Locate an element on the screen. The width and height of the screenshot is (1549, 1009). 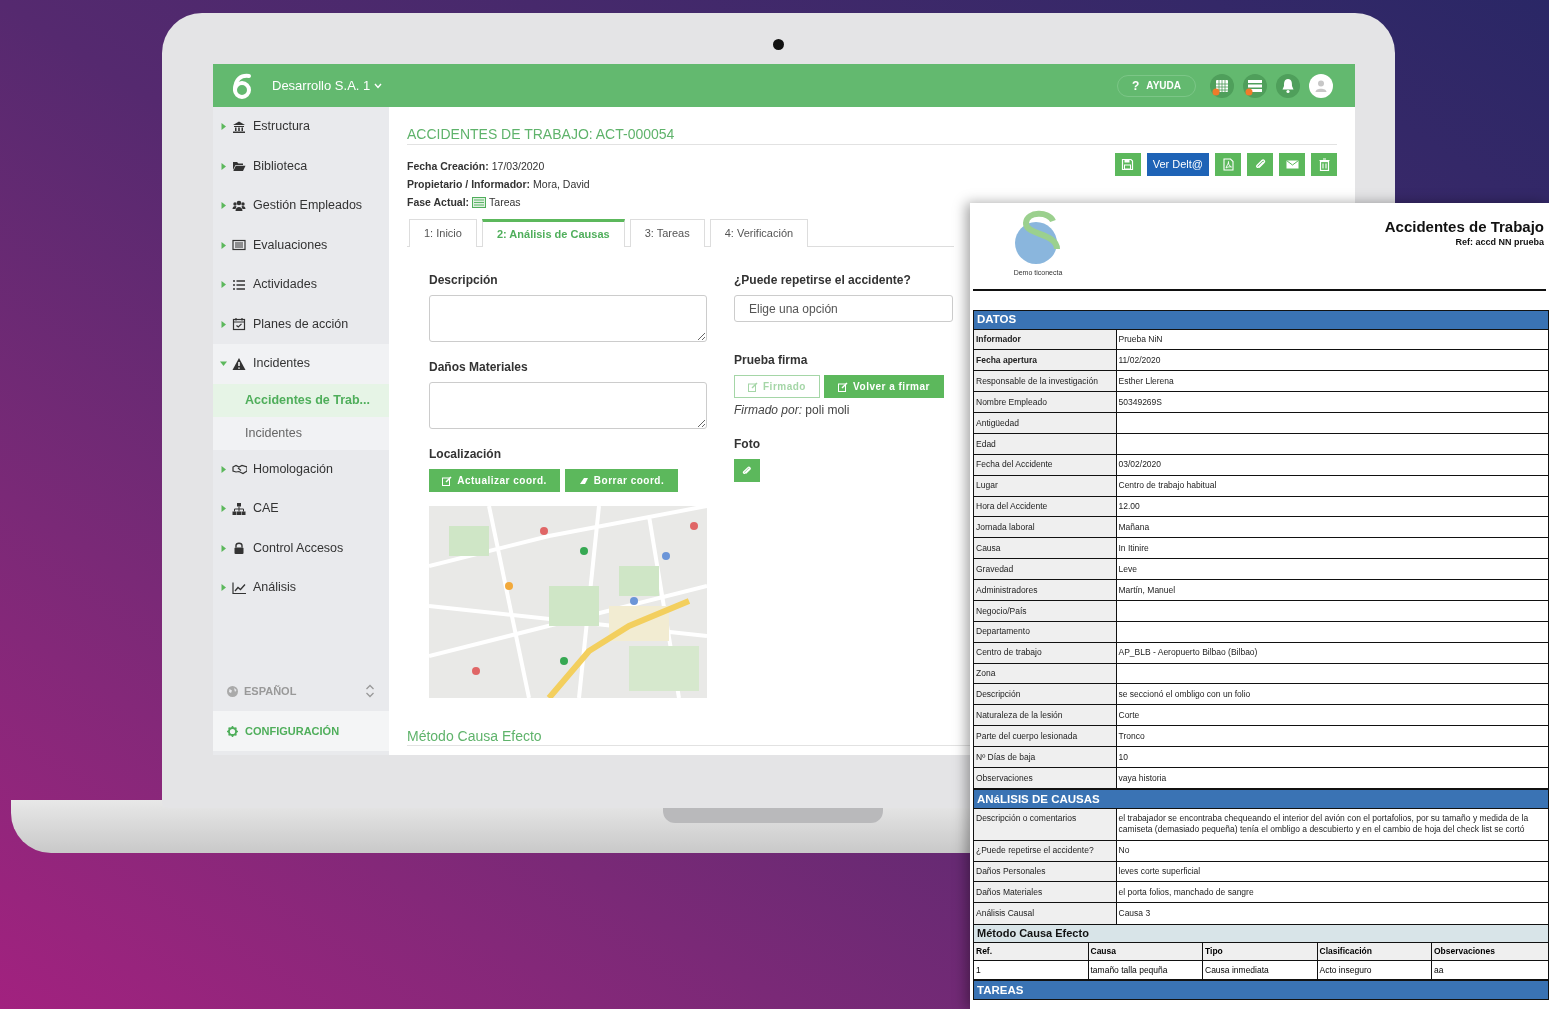
row-value: el porta folios, manchado de sangre is located at coordinates (1332, 892).